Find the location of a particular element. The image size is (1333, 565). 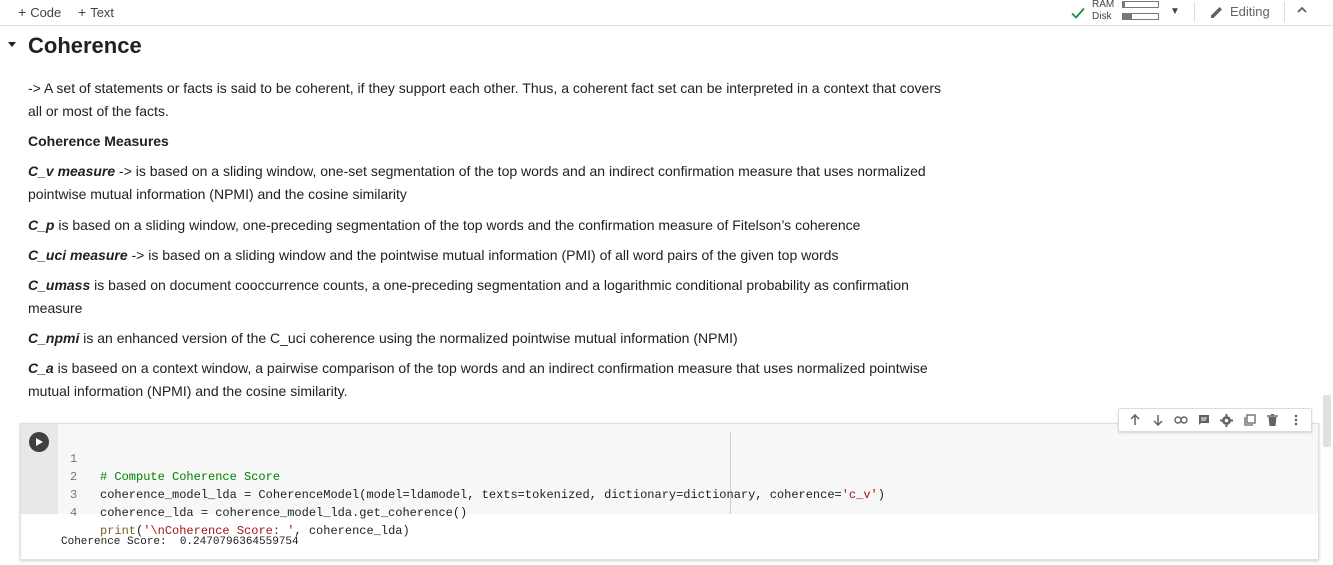

connected-check-icon is located at coordinates (1078, 13).